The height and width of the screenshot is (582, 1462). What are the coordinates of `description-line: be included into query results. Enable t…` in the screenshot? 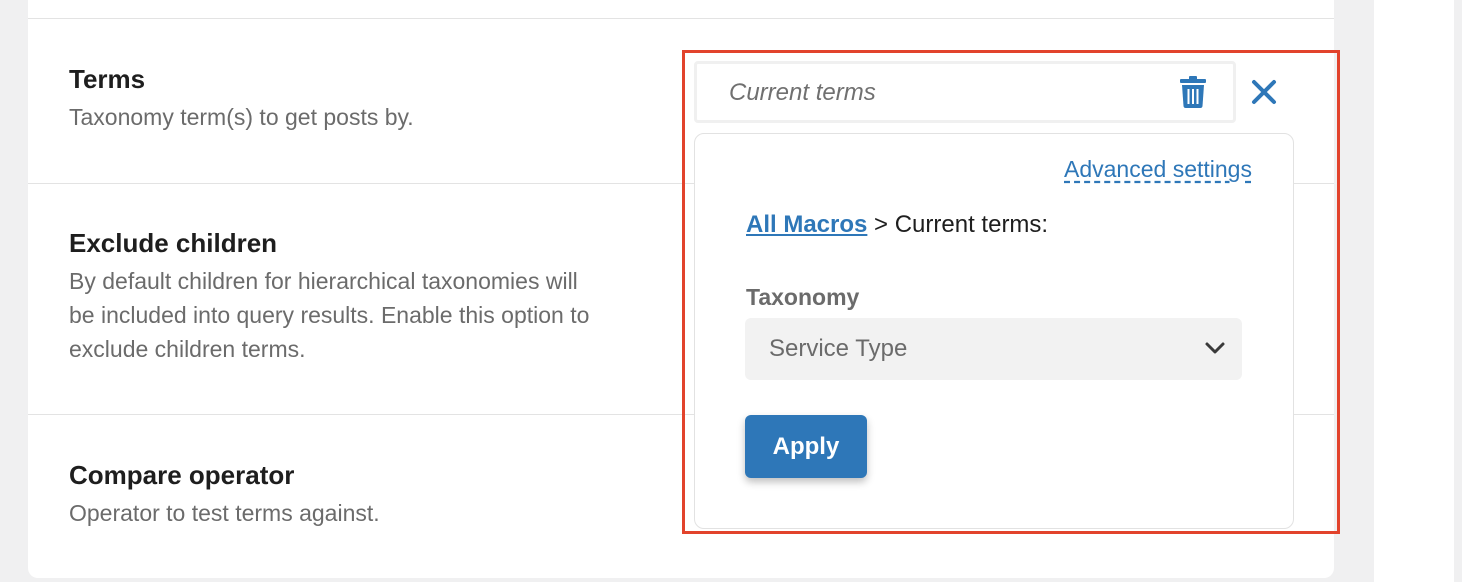 It's located at (329, 315).